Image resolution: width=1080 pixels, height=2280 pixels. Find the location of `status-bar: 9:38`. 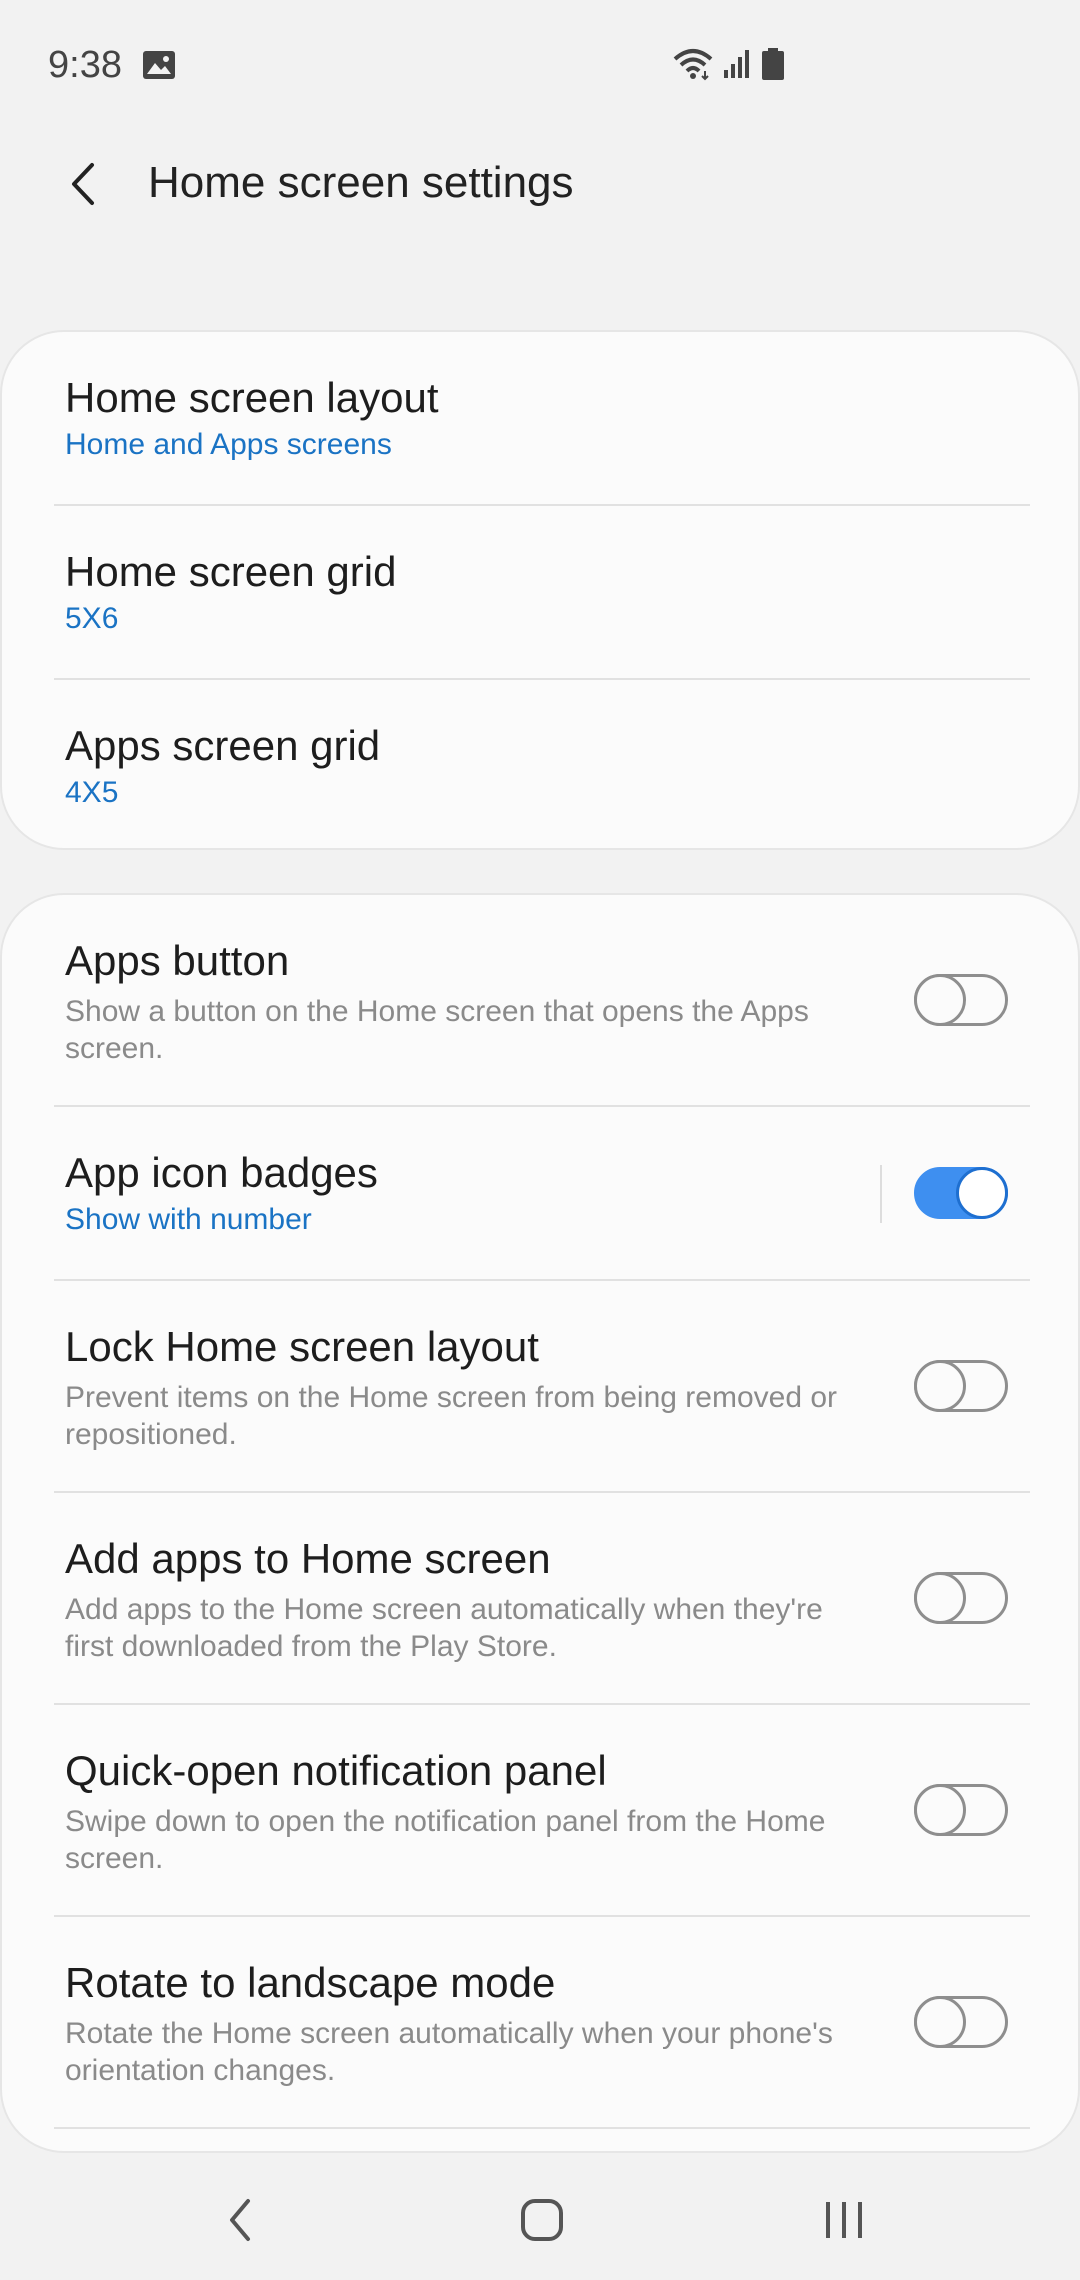

status-bar: 9:38 is located at coordinates (540, 65).